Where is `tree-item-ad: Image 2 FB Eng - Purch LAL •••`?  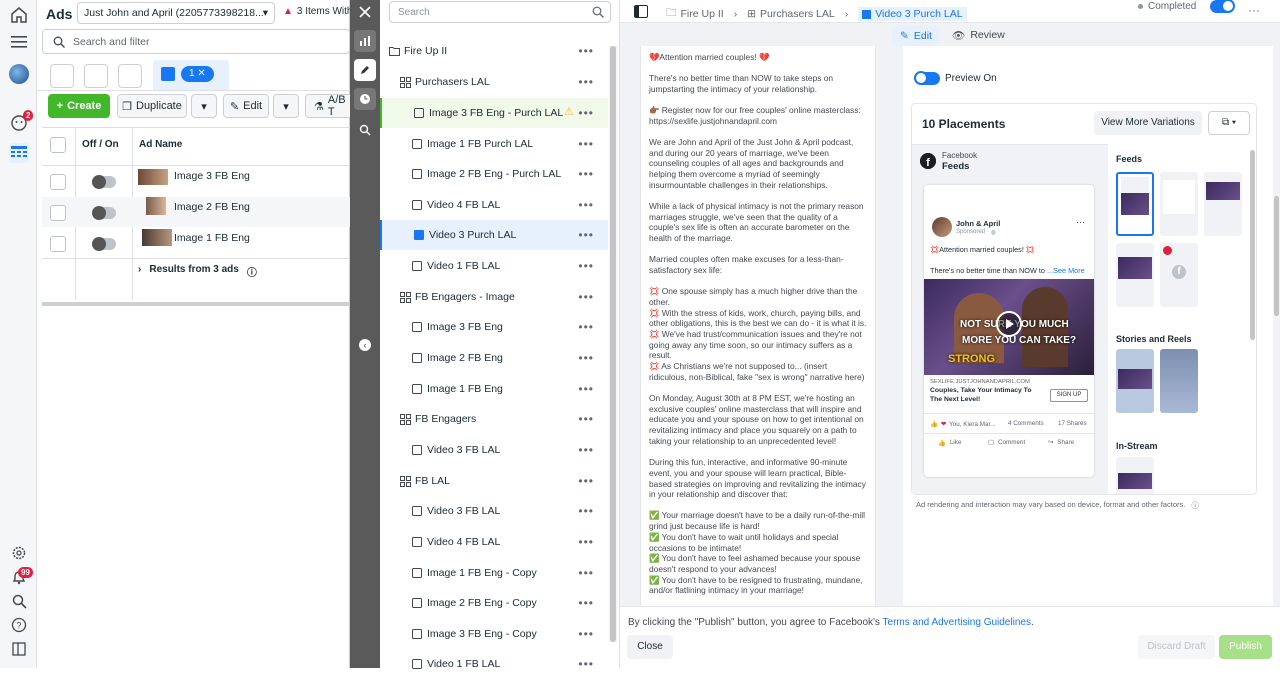
tree-item-ad: Image 2 FB Eng - Purch LAL ••• is located at coordinates (494, 174).